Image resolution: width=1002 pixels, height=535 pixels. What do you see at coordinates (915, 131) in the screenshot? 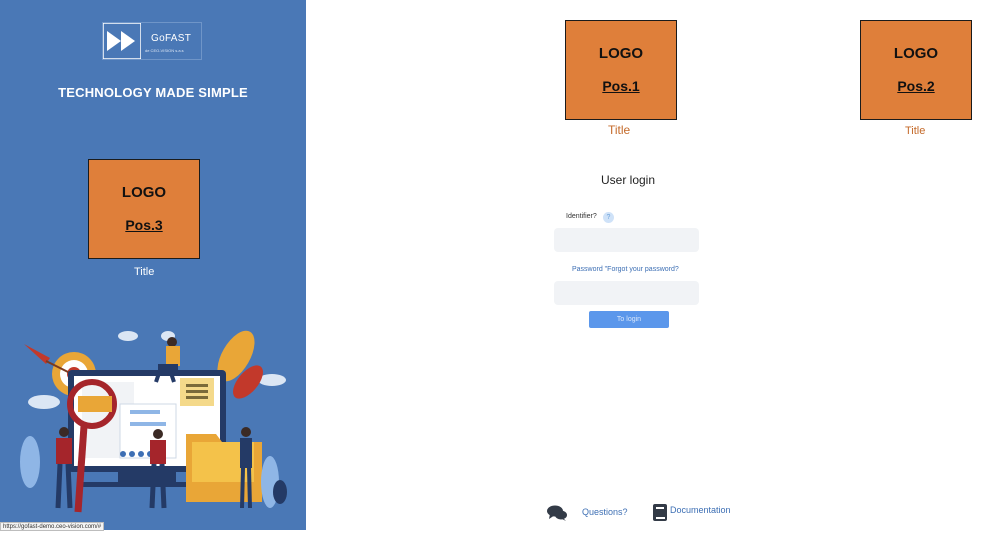
I see `logo-title-pos2: Title` at bounding box center [915, 131].